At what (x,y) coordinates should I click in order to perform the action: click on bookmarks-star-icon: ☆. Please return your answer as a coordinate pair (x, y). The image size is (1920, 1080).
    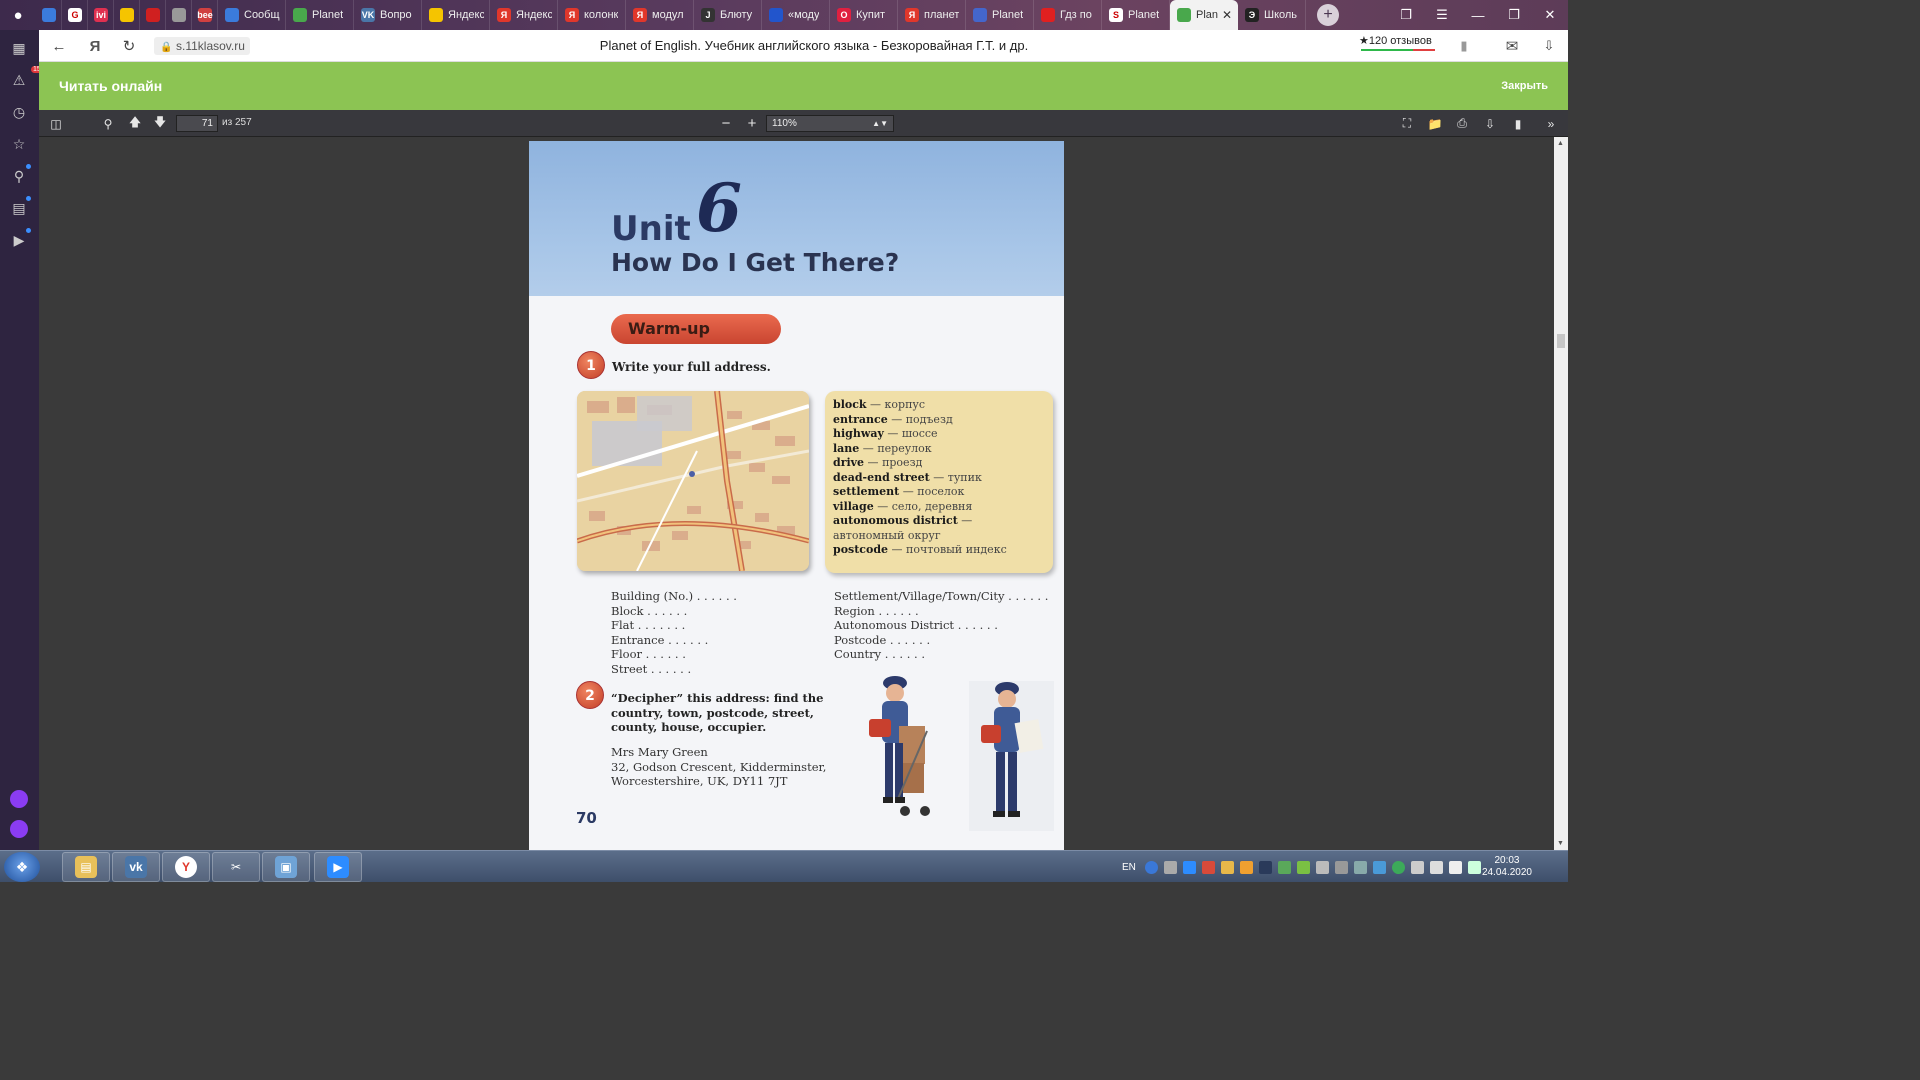
    Looking at the image, I should click on (19, 144).